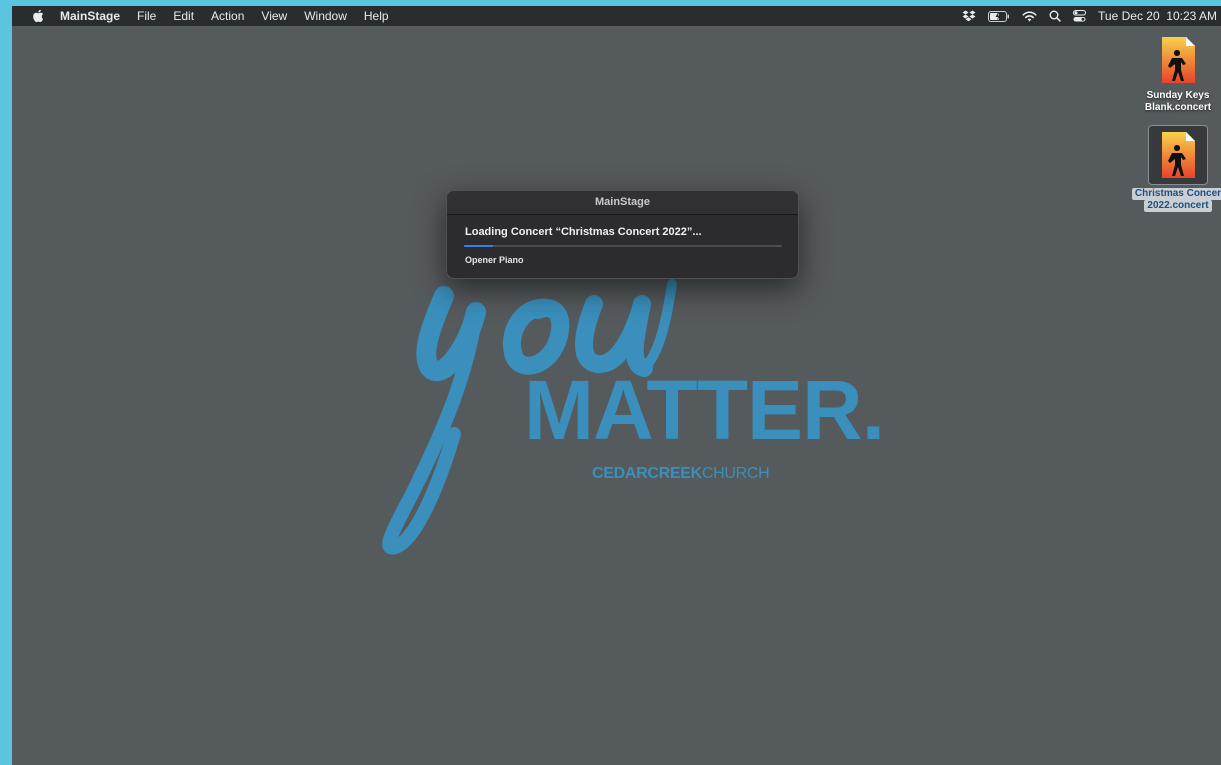 The image size is (1221, 765). Describe the element at coordinates (1178, 206) in the screenshot. I see `file-label-line-2: 2022.concert` at that location.